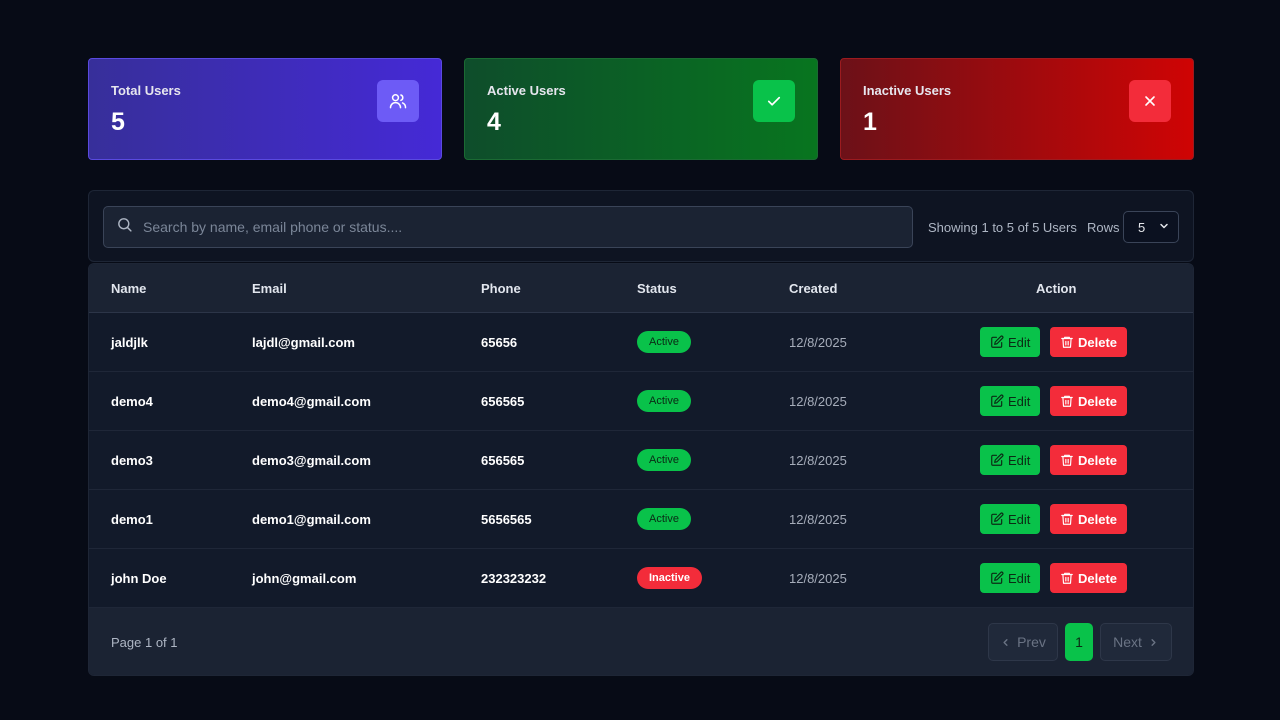 Image resolution: width=1280 pixels, height=720 pixels. What do you see at coordinates (139, 578) in the screenshot?
I see `user-name: john Doe` at bounding box center [139, 578].